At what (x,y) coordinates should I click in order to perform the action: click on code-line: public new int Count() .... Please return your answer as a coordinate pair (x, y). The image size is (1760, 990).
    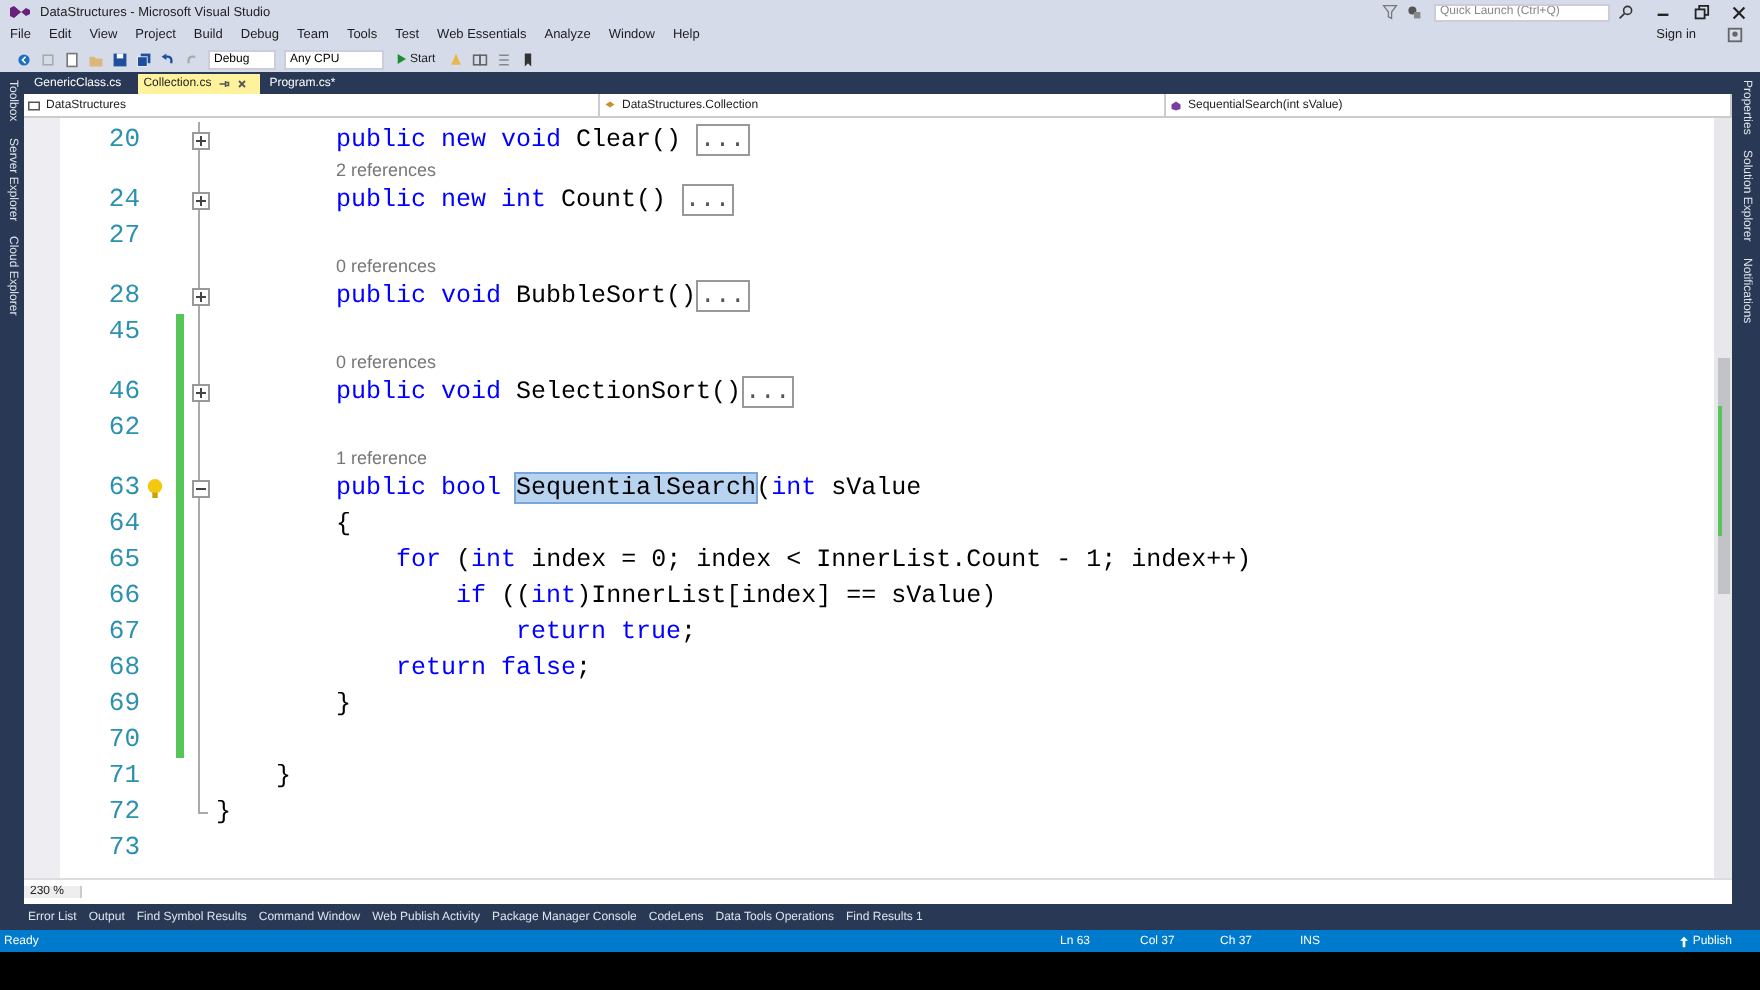
    Looking at the image, I should click on (534, 200).